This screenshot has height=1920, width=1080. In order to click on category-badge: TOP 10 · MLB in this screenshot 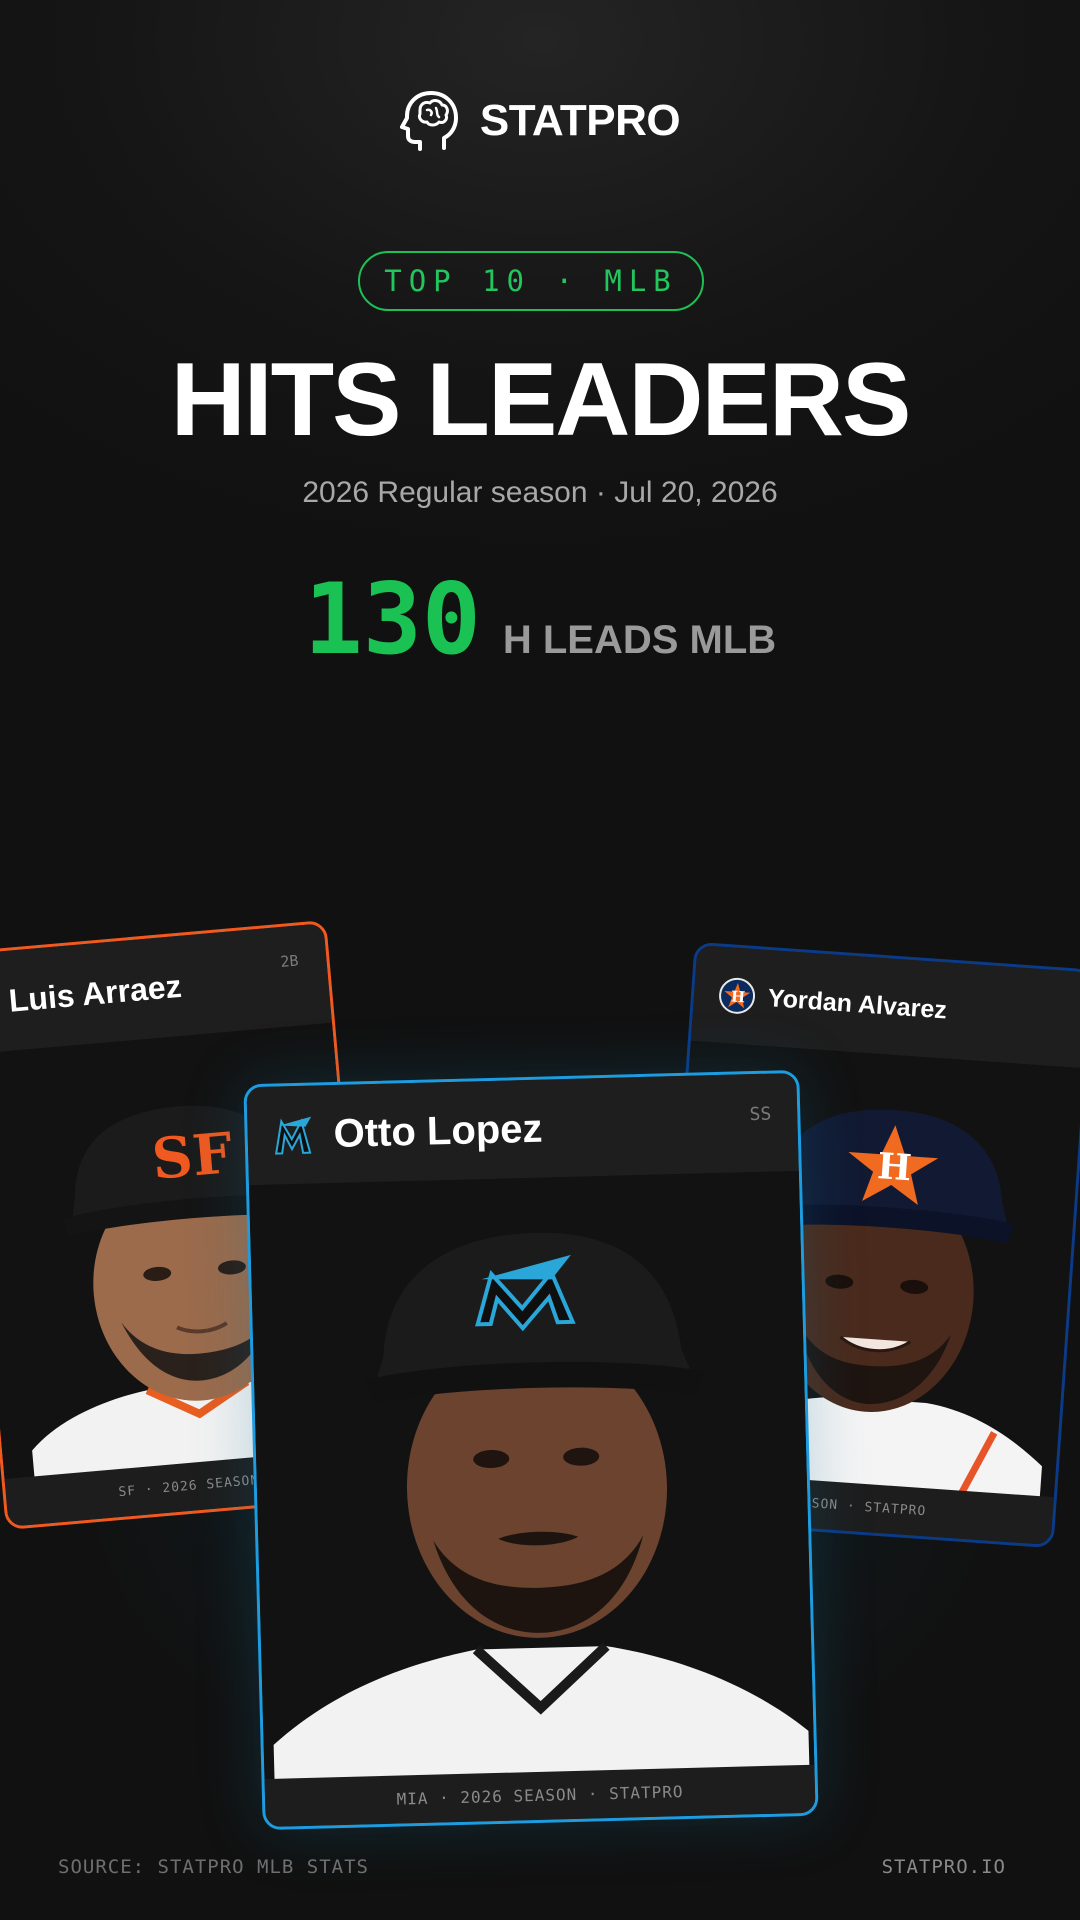, I will do `click(531, 281)`.